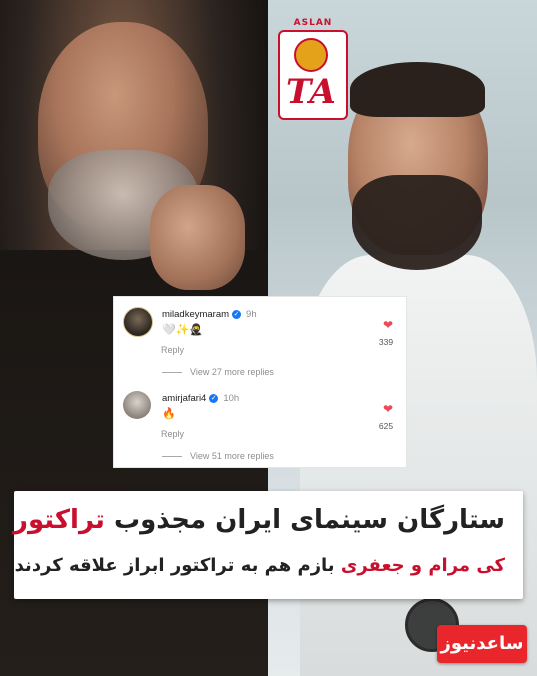 The image size is (537, 676). Describe the element at coordinates (386, 426) in the screenshot. I see `like-count: 625` at that location.